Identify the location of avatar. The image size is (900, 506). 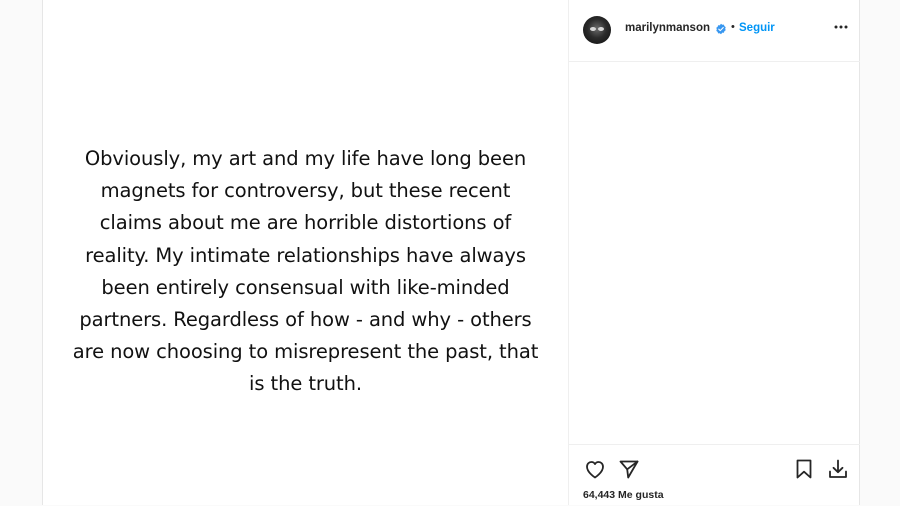
(597, 30).